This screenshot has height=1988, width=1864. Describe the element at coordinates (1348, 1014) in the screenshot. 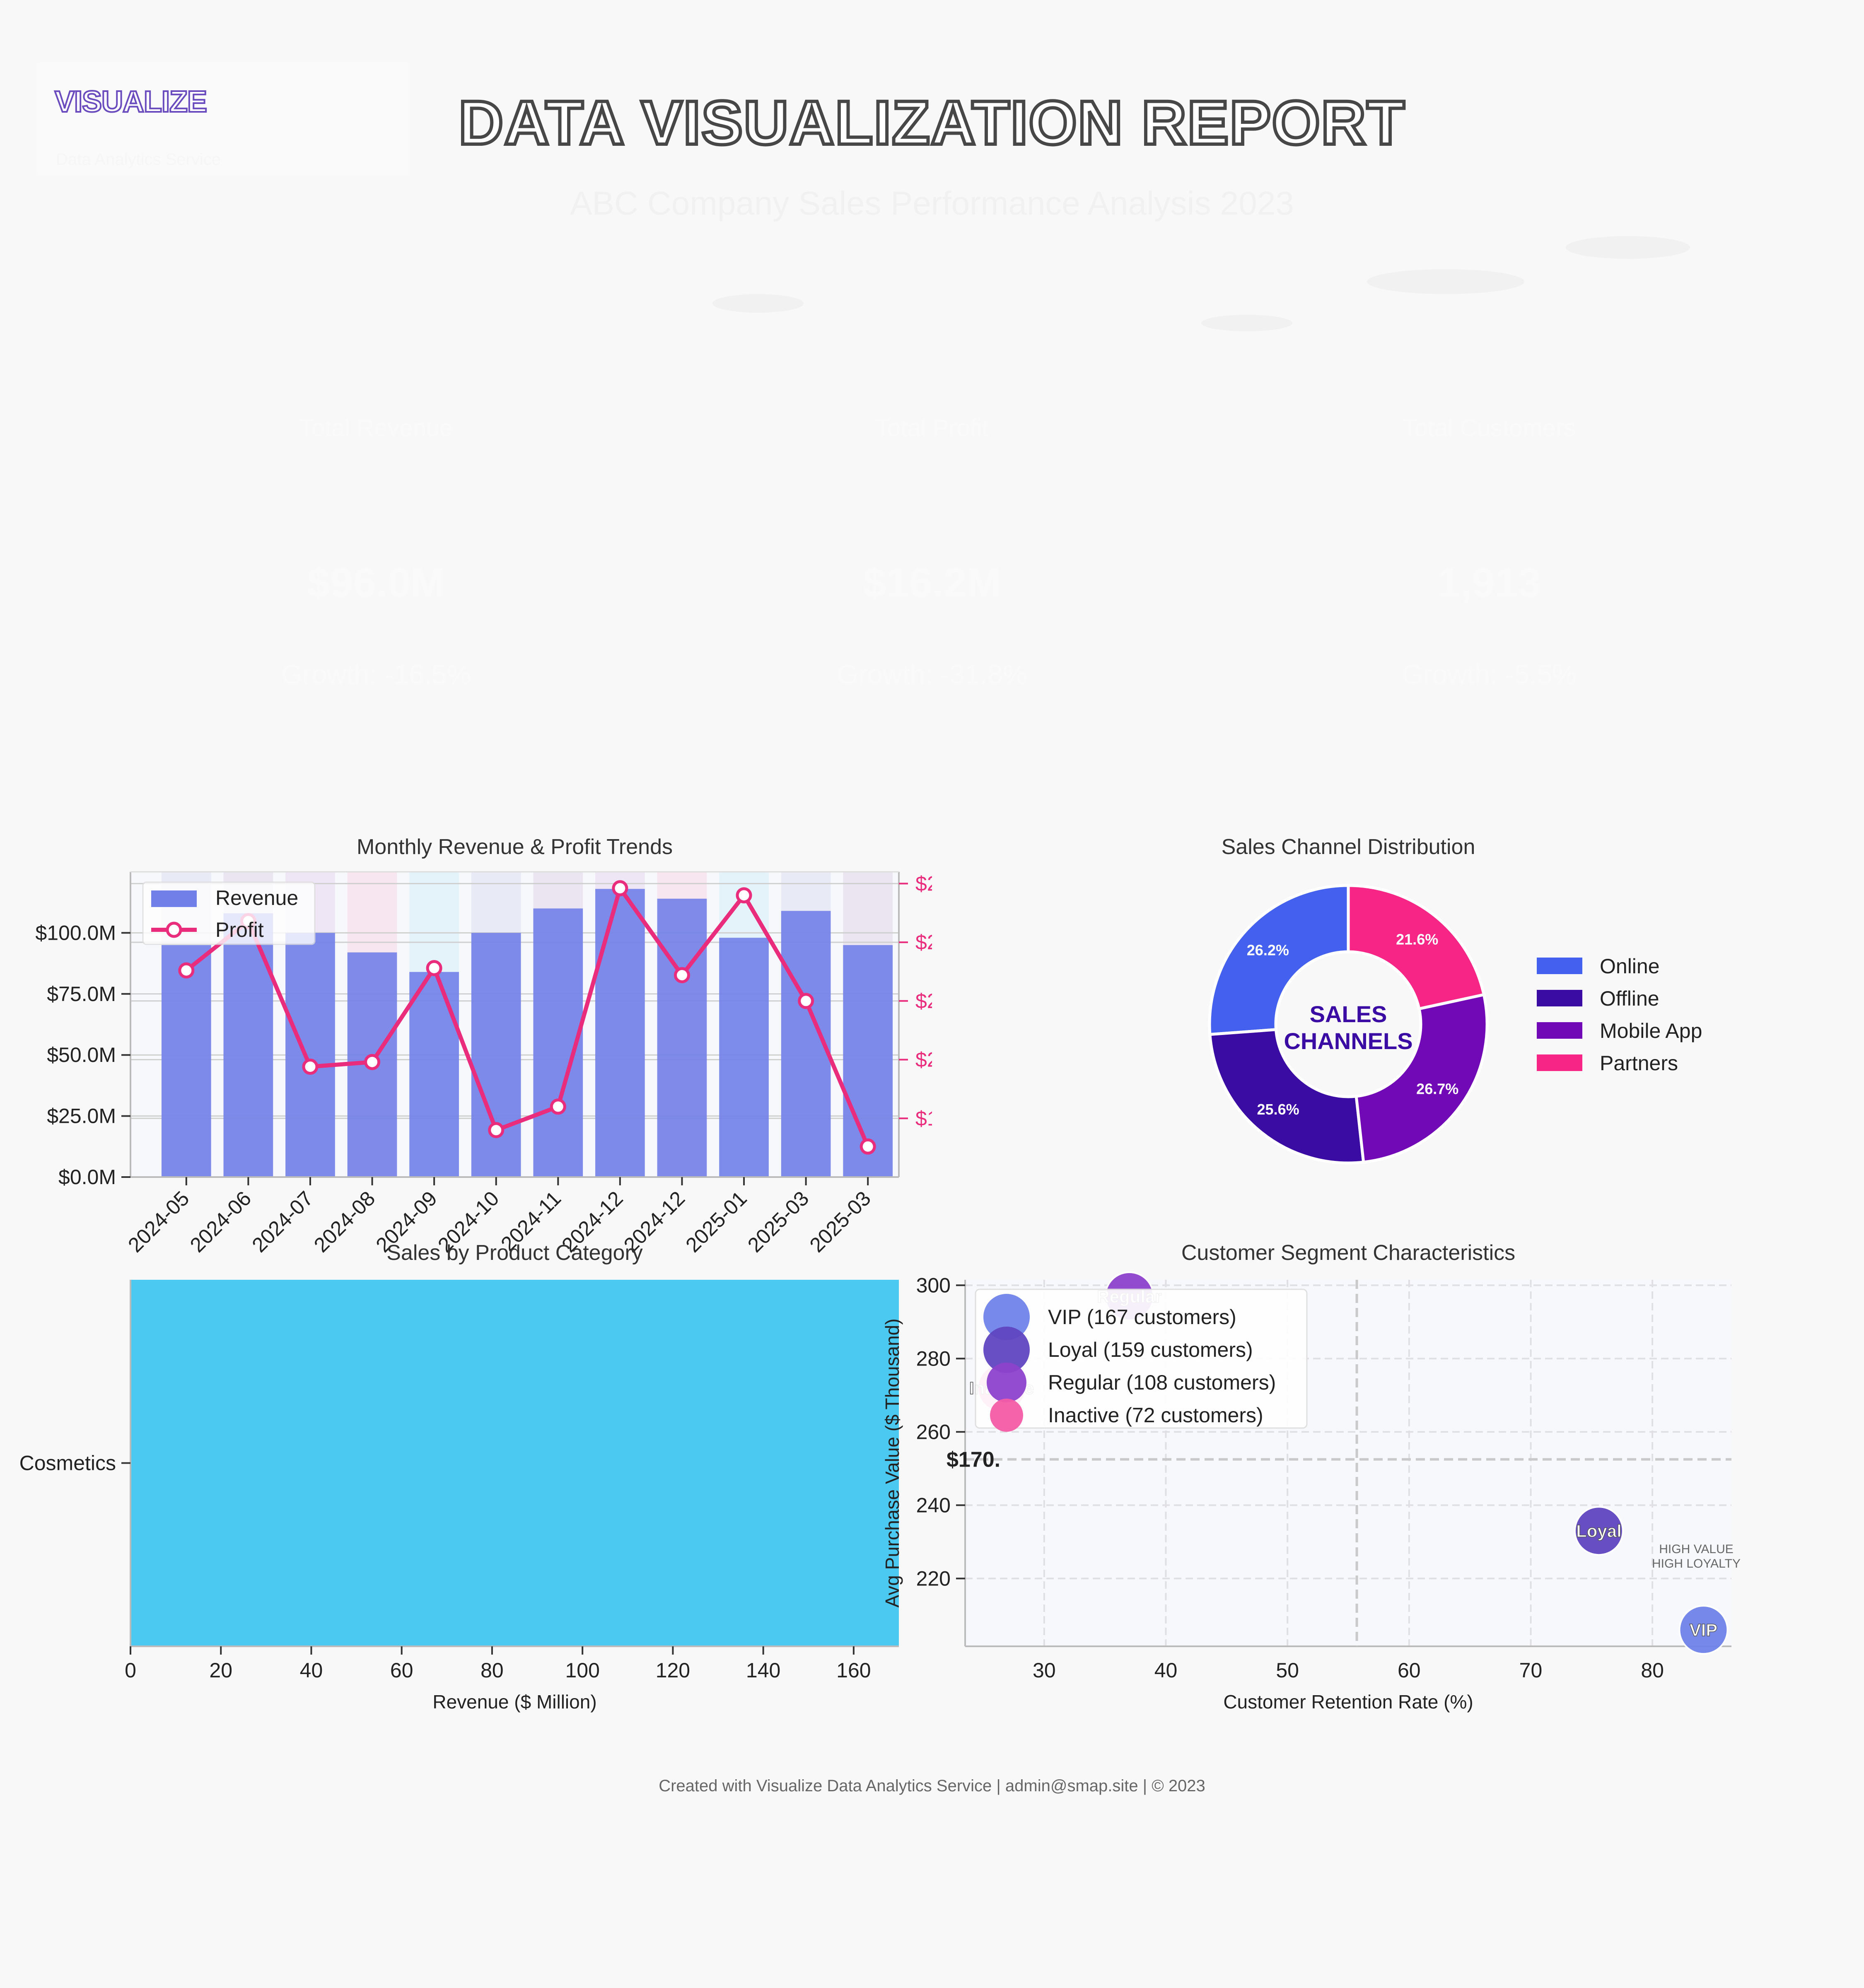

I see `donut-center-label: SALES` at that location.